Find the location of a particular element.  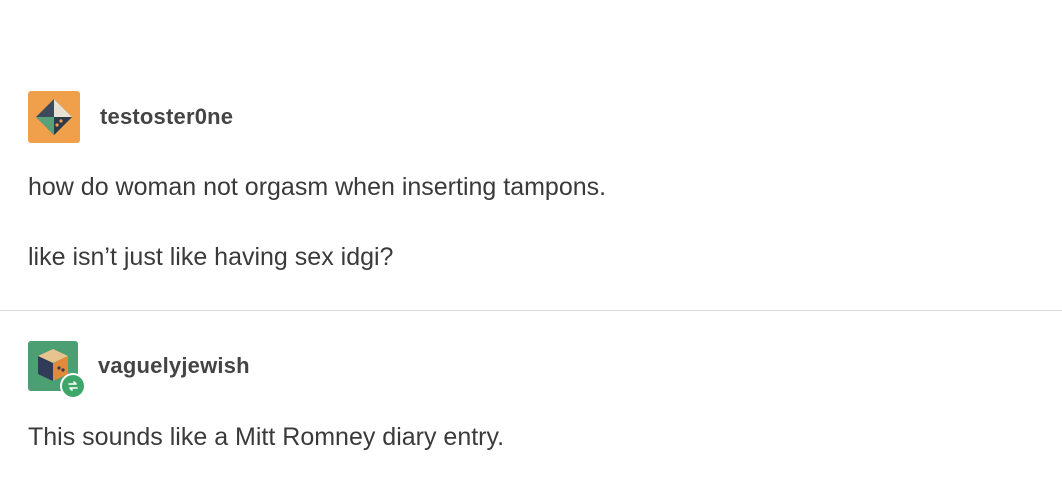

username: testoster0ne is located at coordinates (166, 117).